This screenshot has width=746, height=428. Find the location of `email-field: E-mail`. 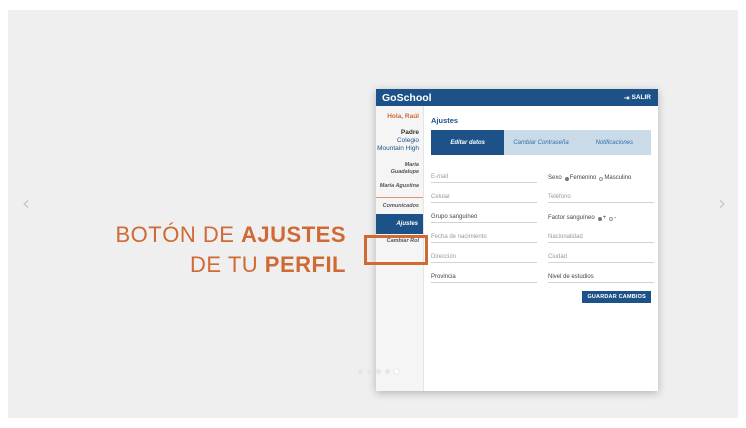

email-field: E-mail is located at coordinates (484, 174).